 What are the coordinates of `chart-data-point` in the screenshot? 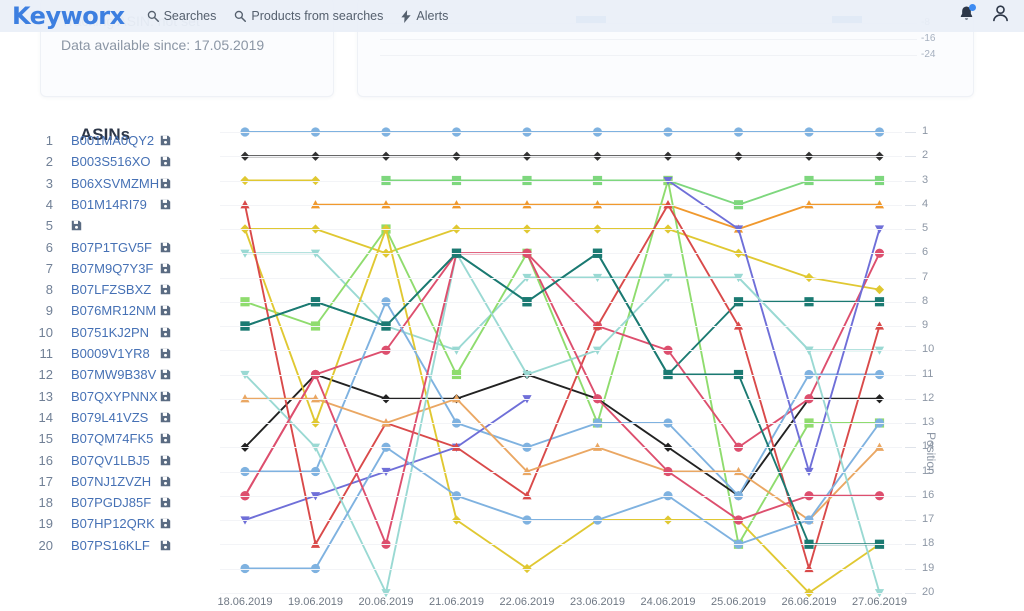 It's located at (879, 290).